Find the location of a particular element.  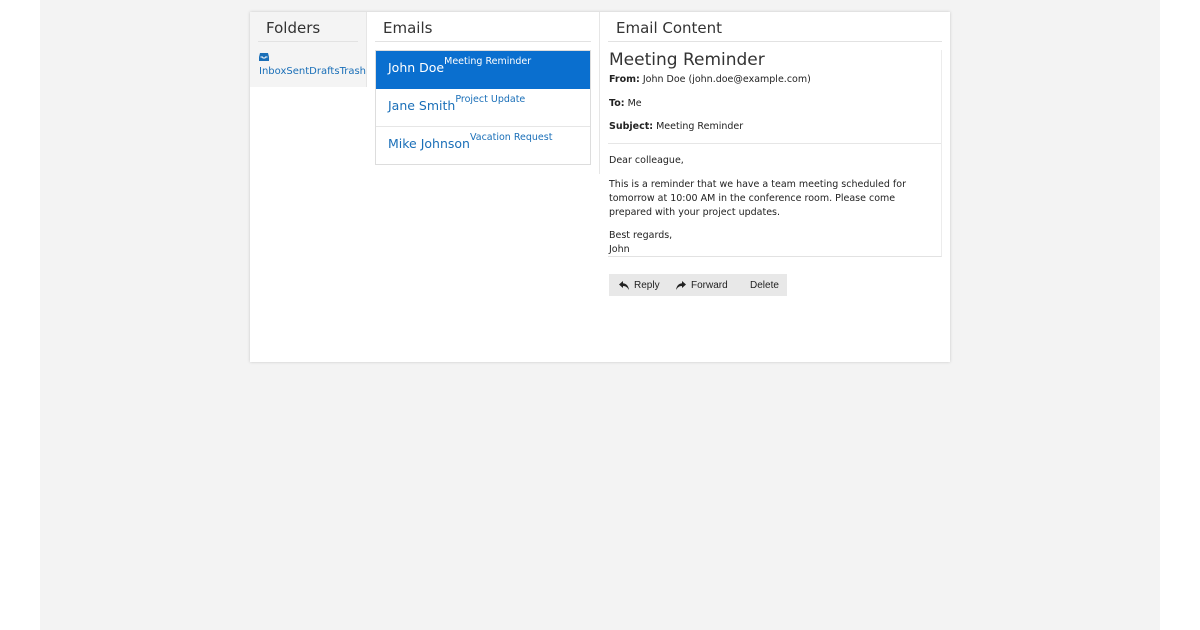

email-item-jane-smith: Jane SmithProject Update is located at coordinates (483, 108).